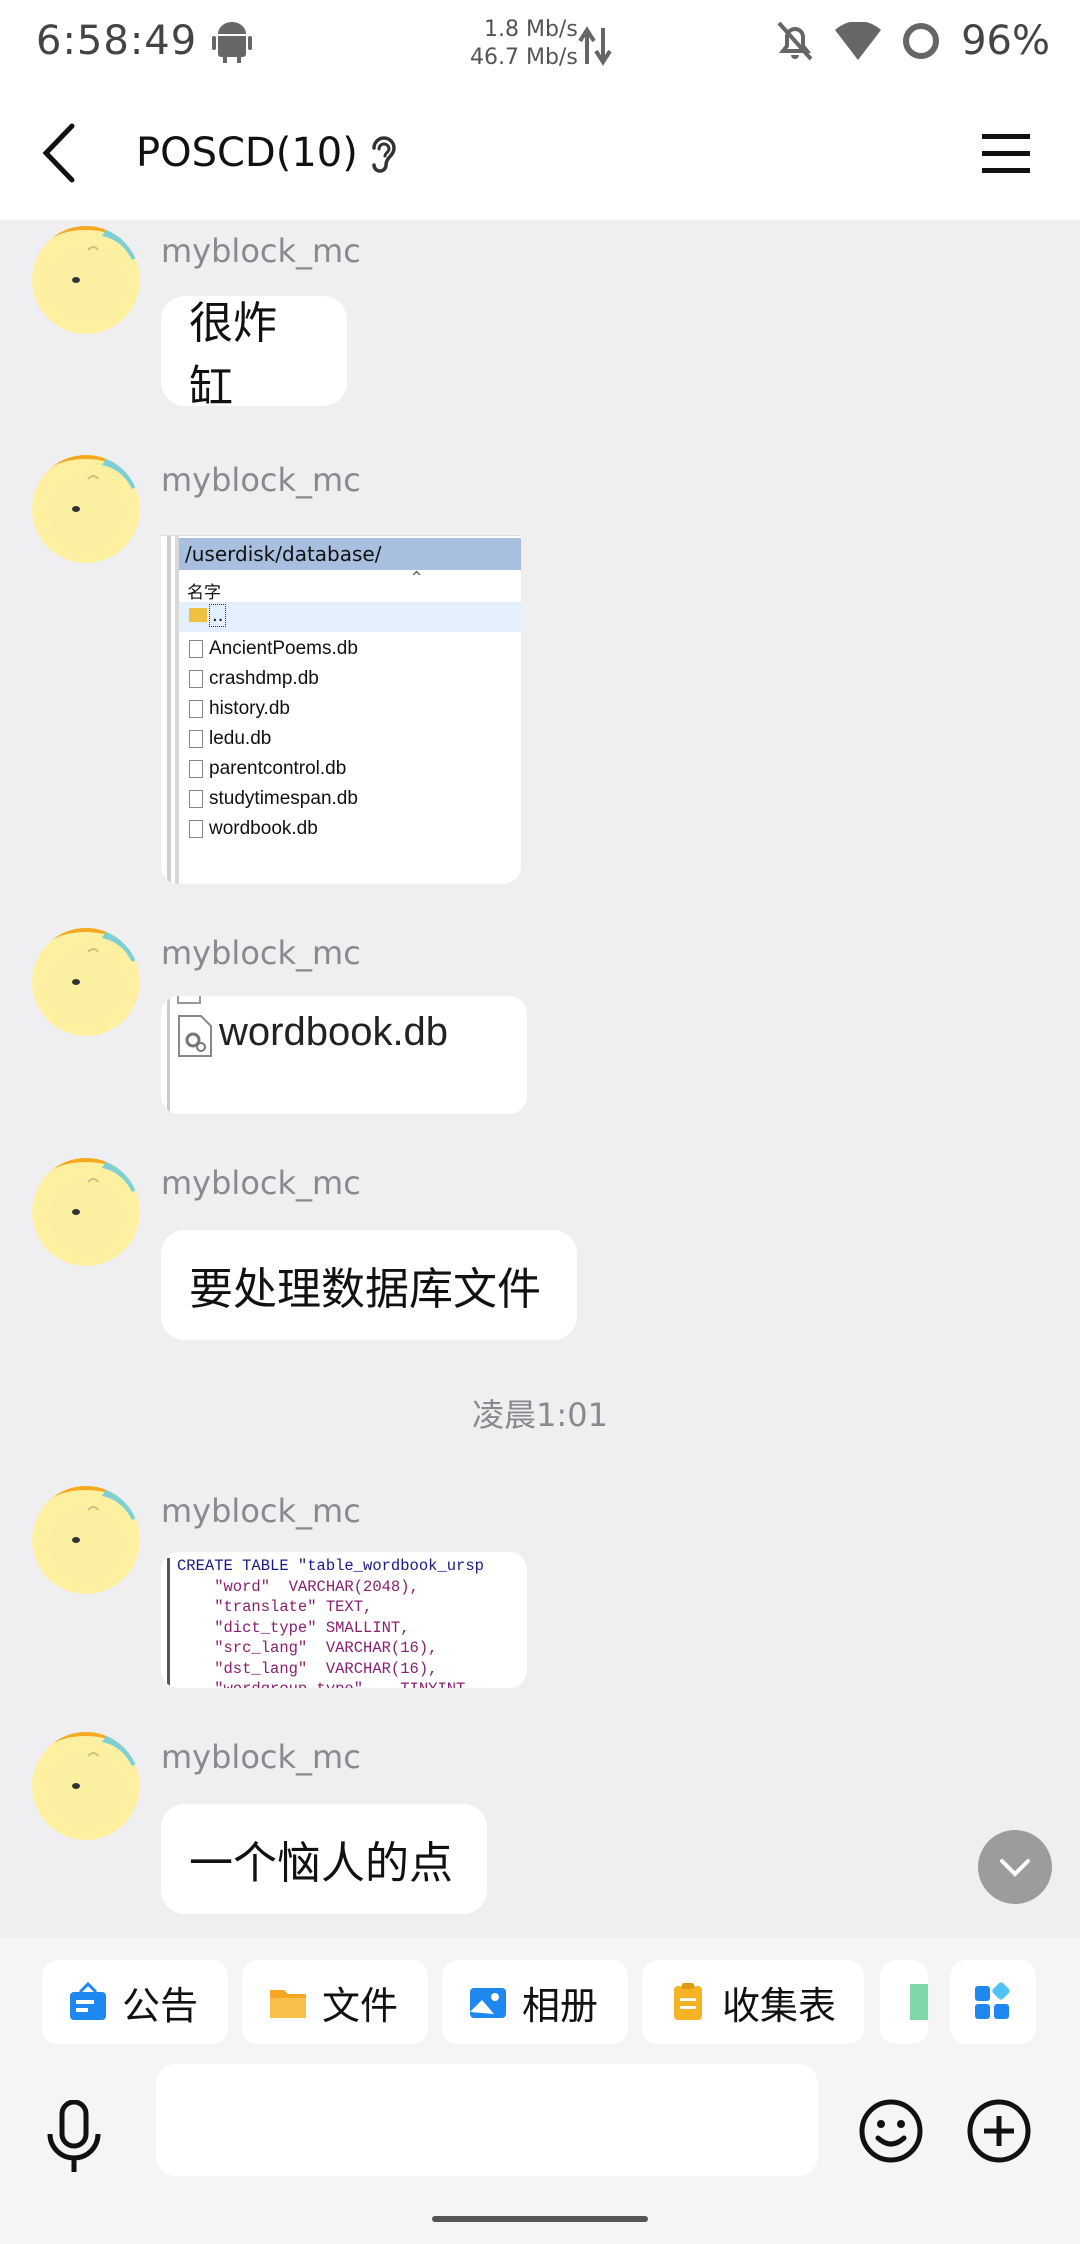  I want to click on explorer-file-row: ledu.db, so click(350, 739).